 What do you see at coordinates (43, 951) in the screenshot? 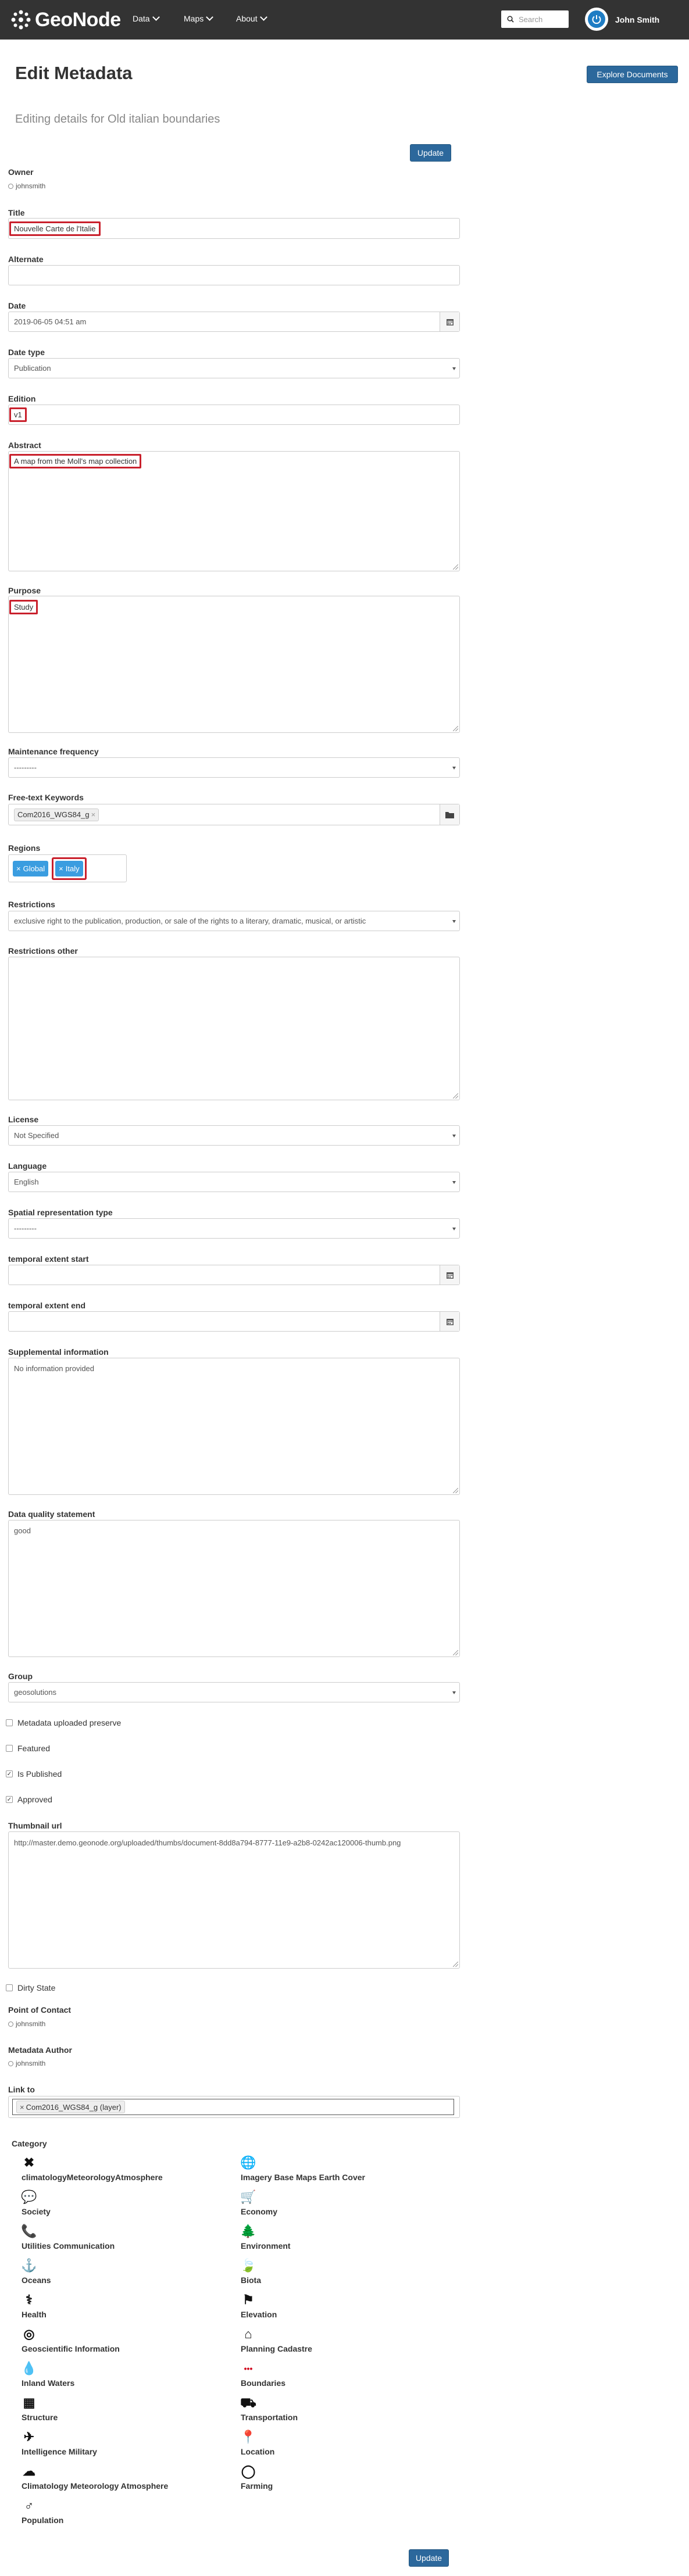
I see `restrictions-other-label: Restrictions other` at bounding box center [43, 951].